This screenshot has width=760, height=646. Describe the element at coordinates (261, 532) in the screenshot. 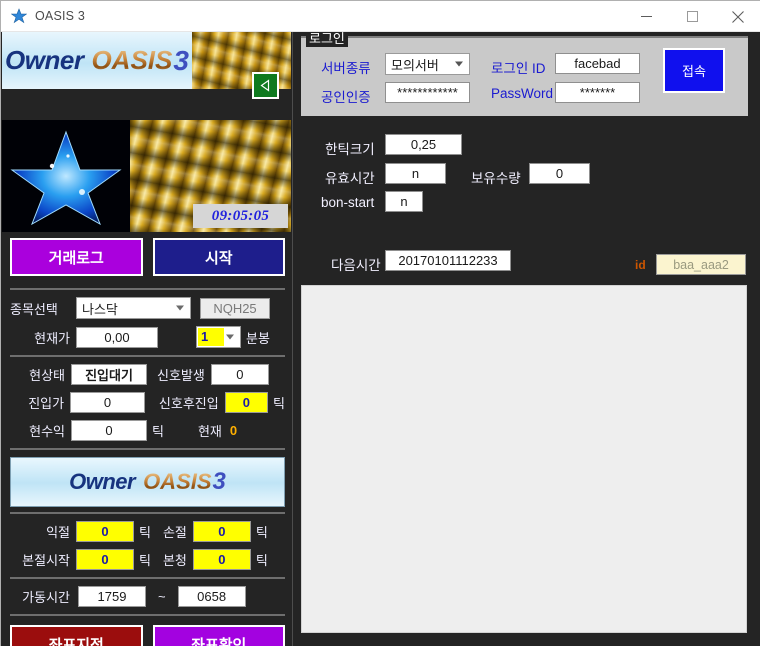

I see `stop-loss-unit: 틱` at that location.